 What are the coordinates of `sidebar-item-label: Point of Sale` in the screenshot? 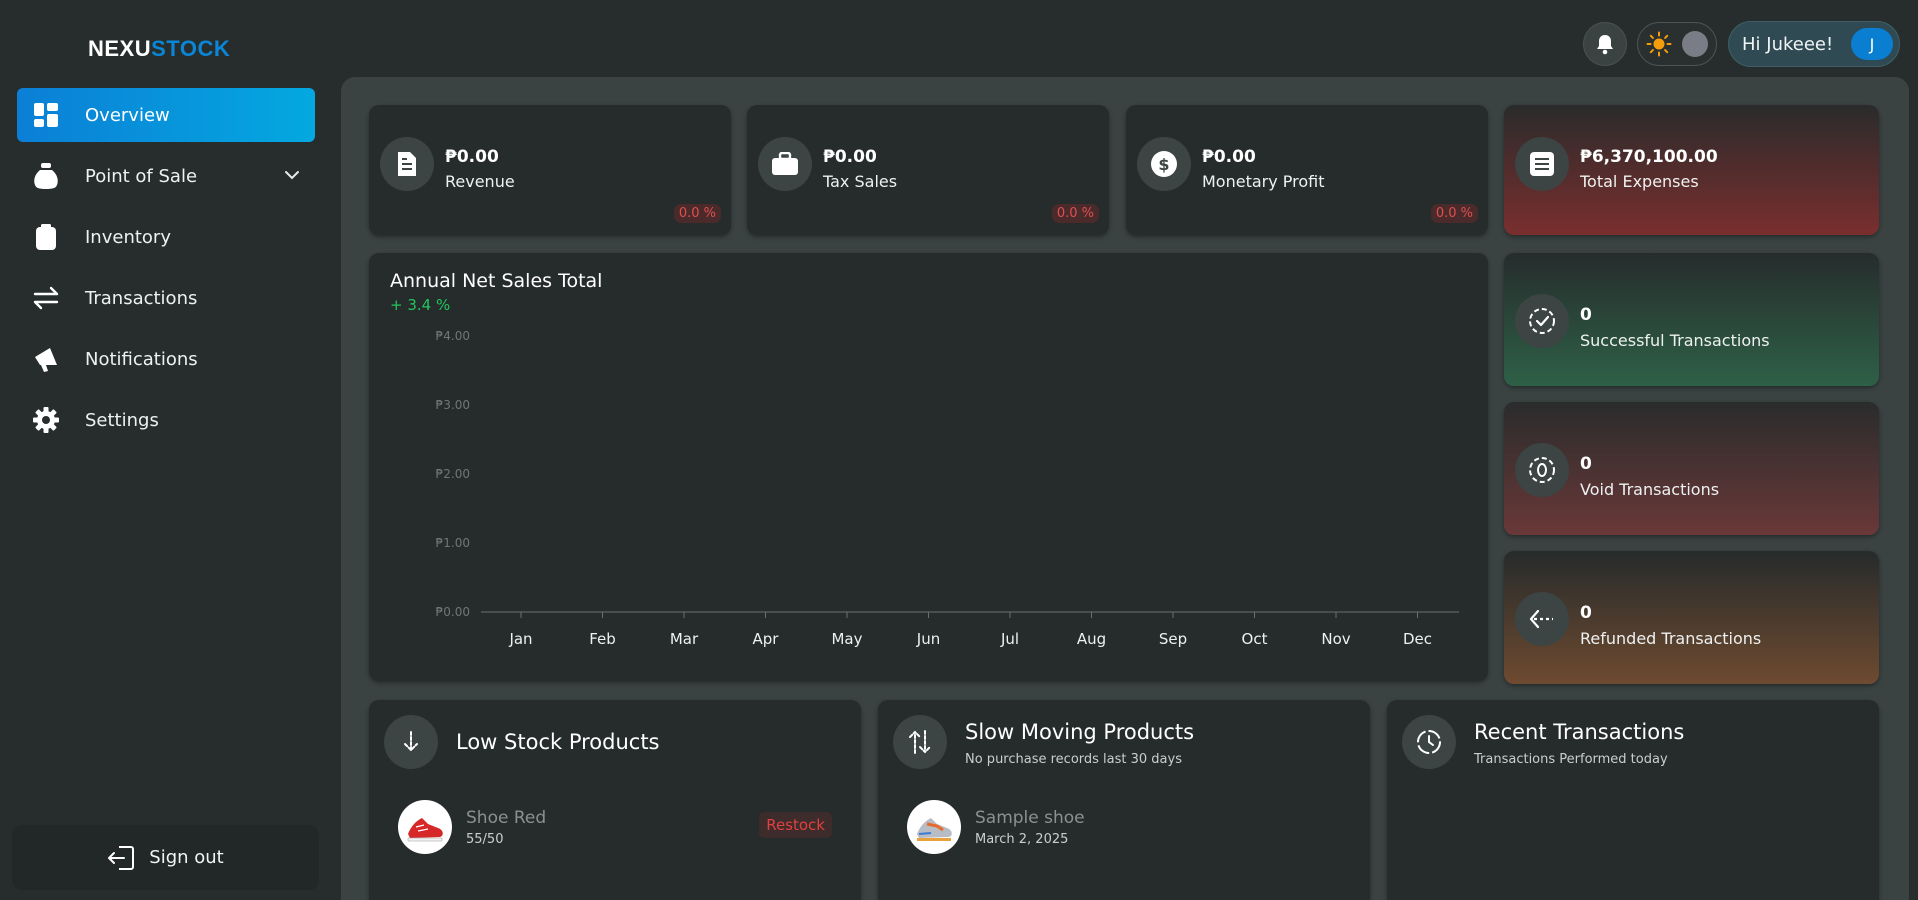 It's located at (141, 176).